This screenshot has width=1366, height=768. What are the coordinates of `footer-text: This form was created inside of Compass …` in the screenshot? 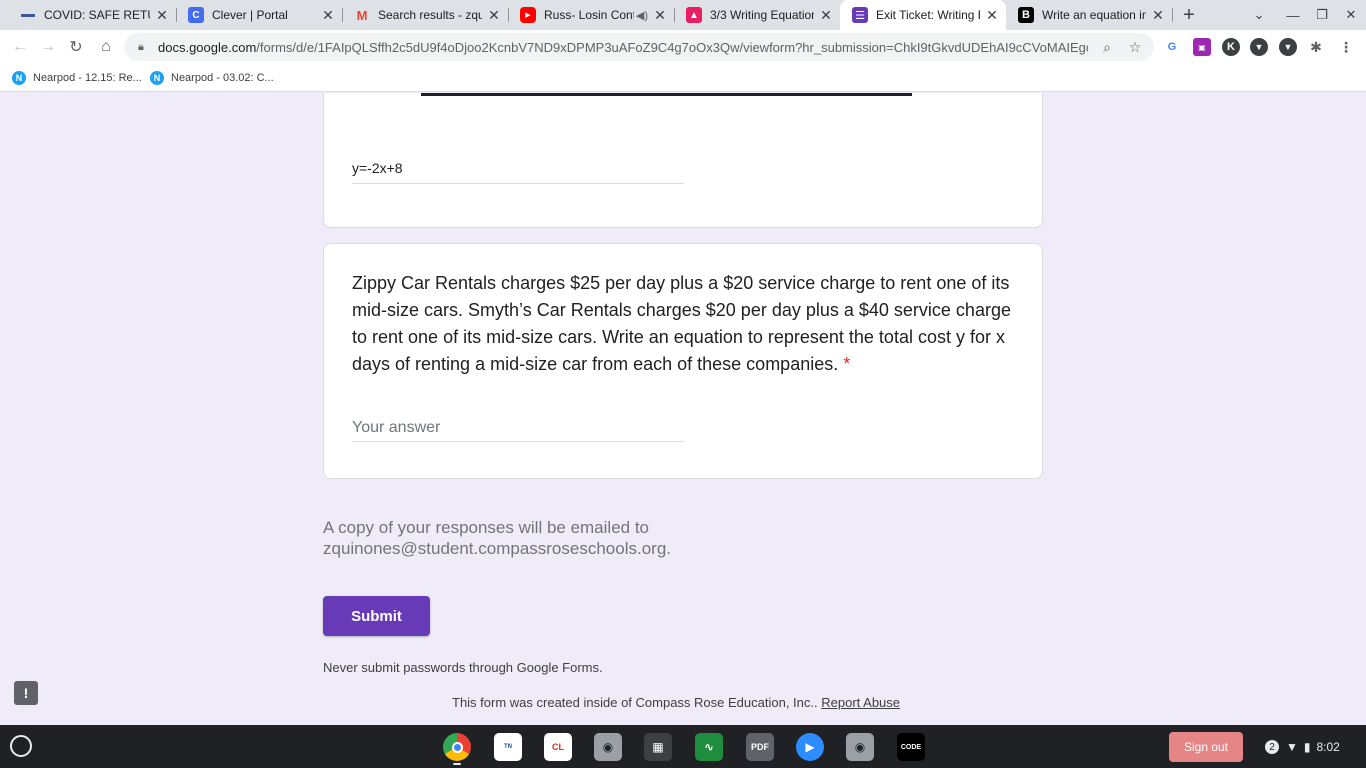 It's located at (635, 702).